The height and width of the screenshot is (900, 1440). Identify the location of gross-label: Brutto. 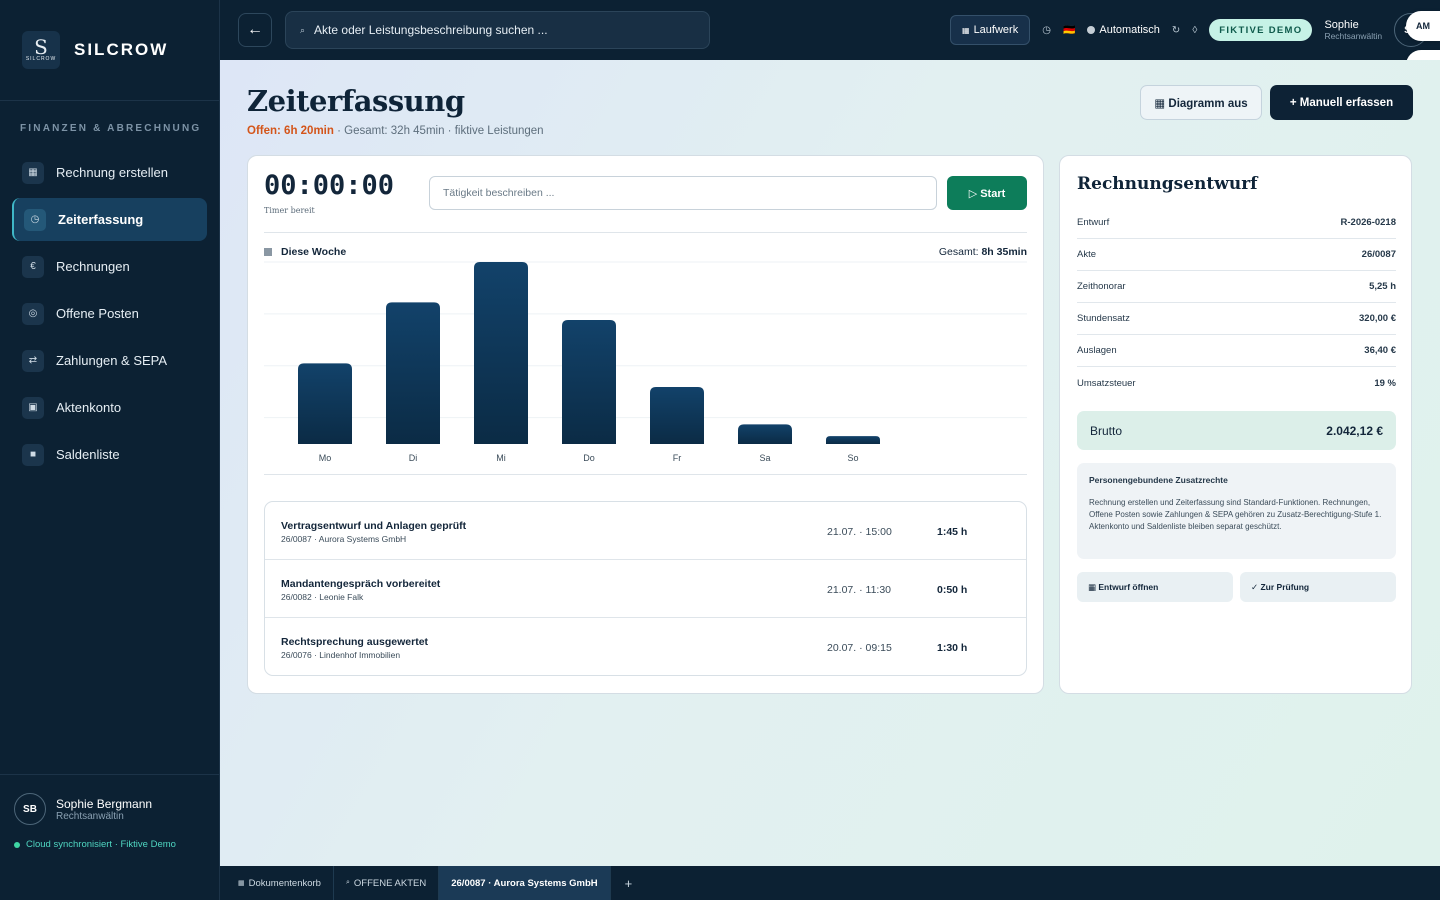
(1106, 430).